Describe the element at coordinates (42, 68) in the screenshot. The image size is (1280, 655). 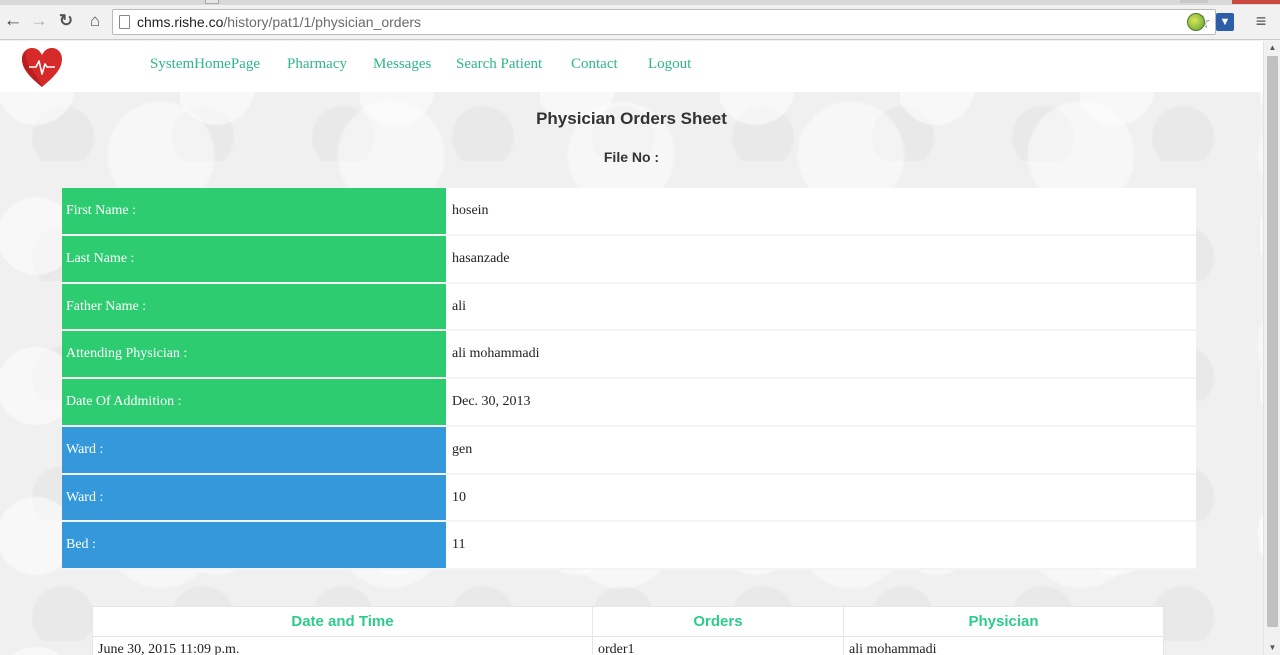
I see `heart-logo-icon` at that location.